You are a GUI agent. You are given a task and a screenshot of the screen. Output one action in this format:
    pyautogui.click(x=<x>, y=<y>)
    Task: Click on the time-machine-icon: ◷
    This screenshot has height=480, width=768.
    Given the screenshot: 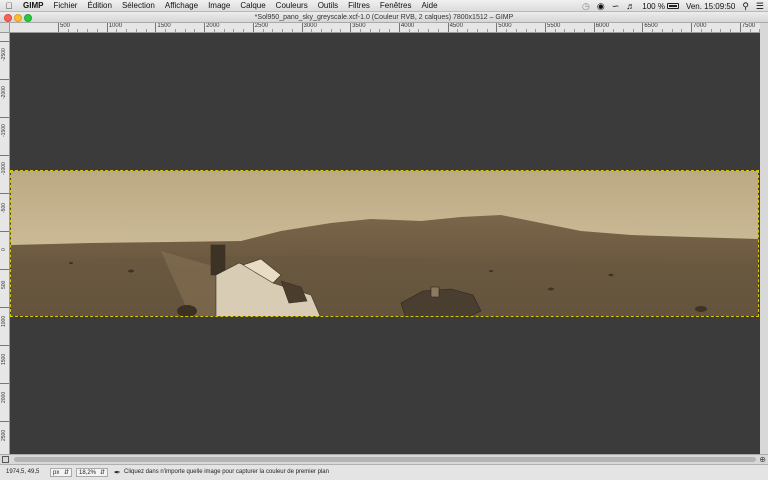 What is the action you would take?
    pyautogui.click(x=586, y=6)
    